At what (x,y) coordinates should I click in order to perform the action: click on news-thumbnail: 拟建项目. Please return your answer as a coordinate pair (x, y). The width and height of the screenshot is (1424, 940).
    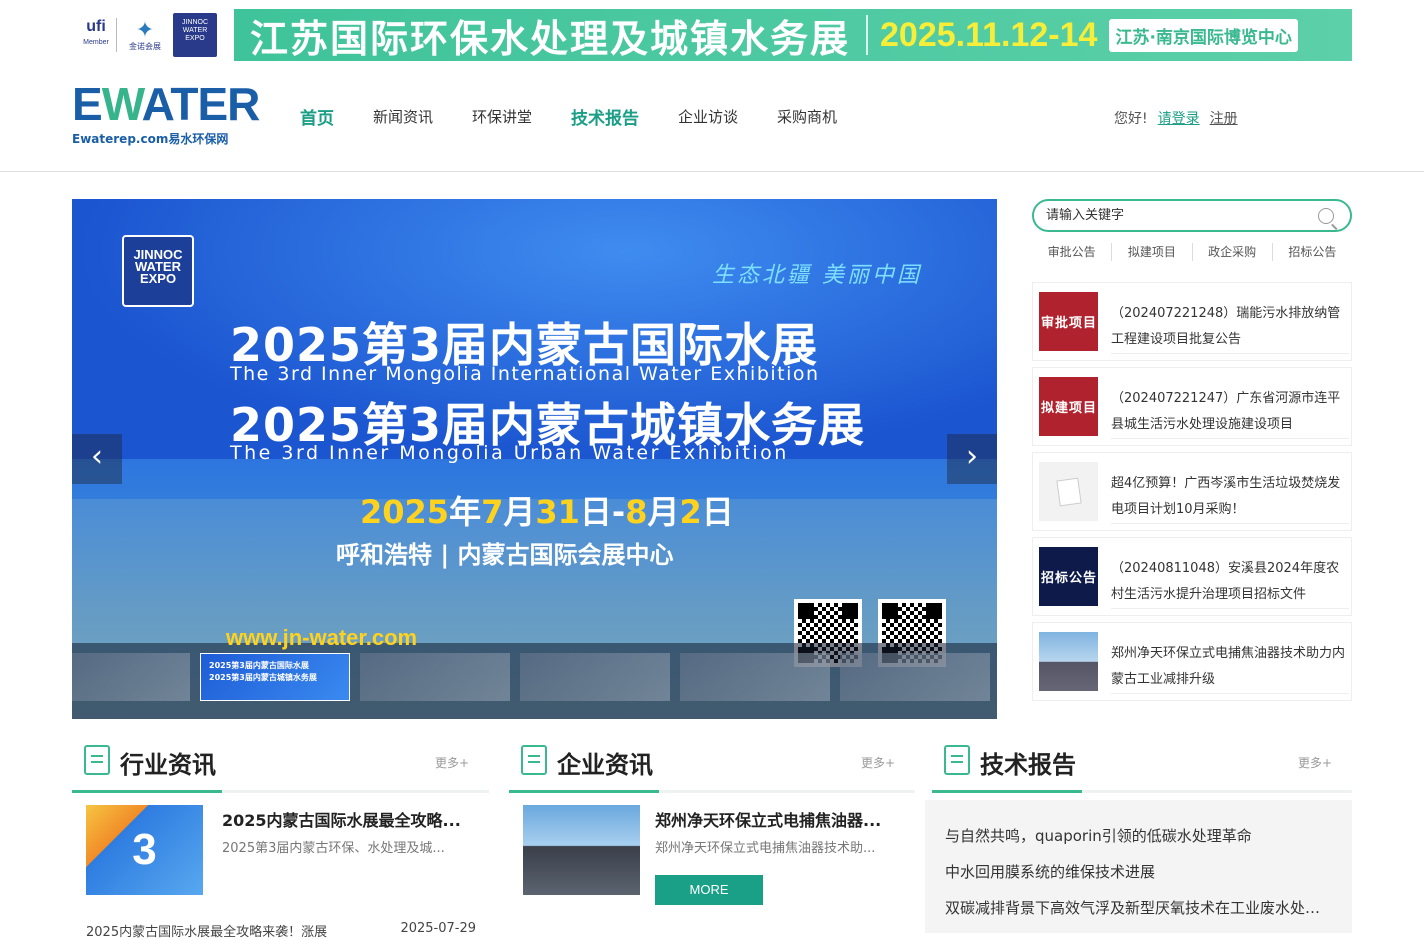
    Looking at the image, I should click on (1068, 406).